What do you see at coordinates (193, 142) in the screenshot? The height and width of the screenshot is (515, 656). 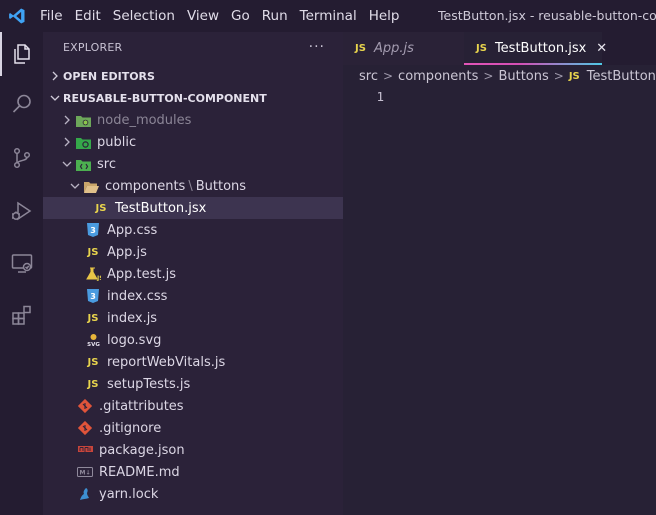 I see `tree-folder-public: public` at bounding box center [193, 142].